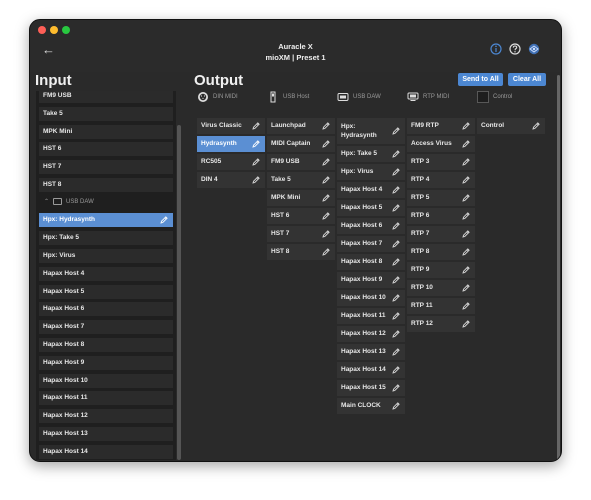 The width and height of the screenshot is (591, 500). I want to click on input-item: Take 5, so click(106, 113).